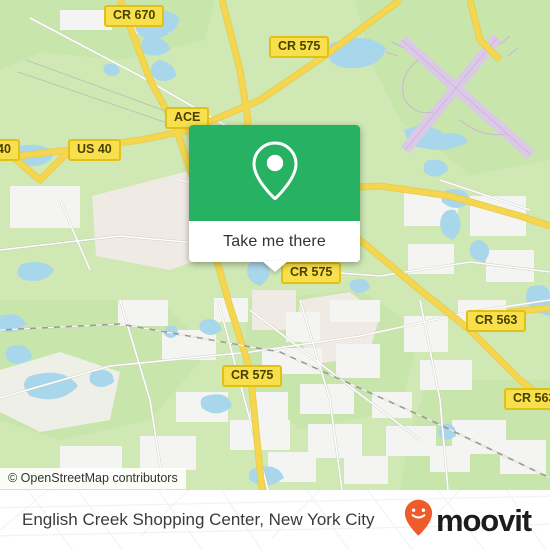 The width and height of the screenshot is (550, 550). What do you see at coordinates (496, 321) in the screenshot?
I see `road-shield-cr-563-right: CR 563` at bounding box center [496, 321].